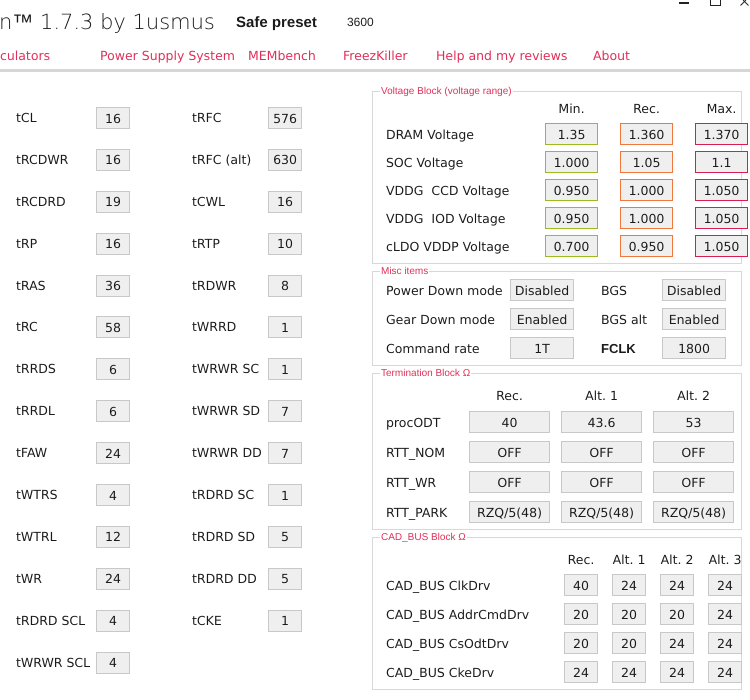 This screenshot has width=750, height=700. I want to click on value-field: 1T, so click(542, 348).